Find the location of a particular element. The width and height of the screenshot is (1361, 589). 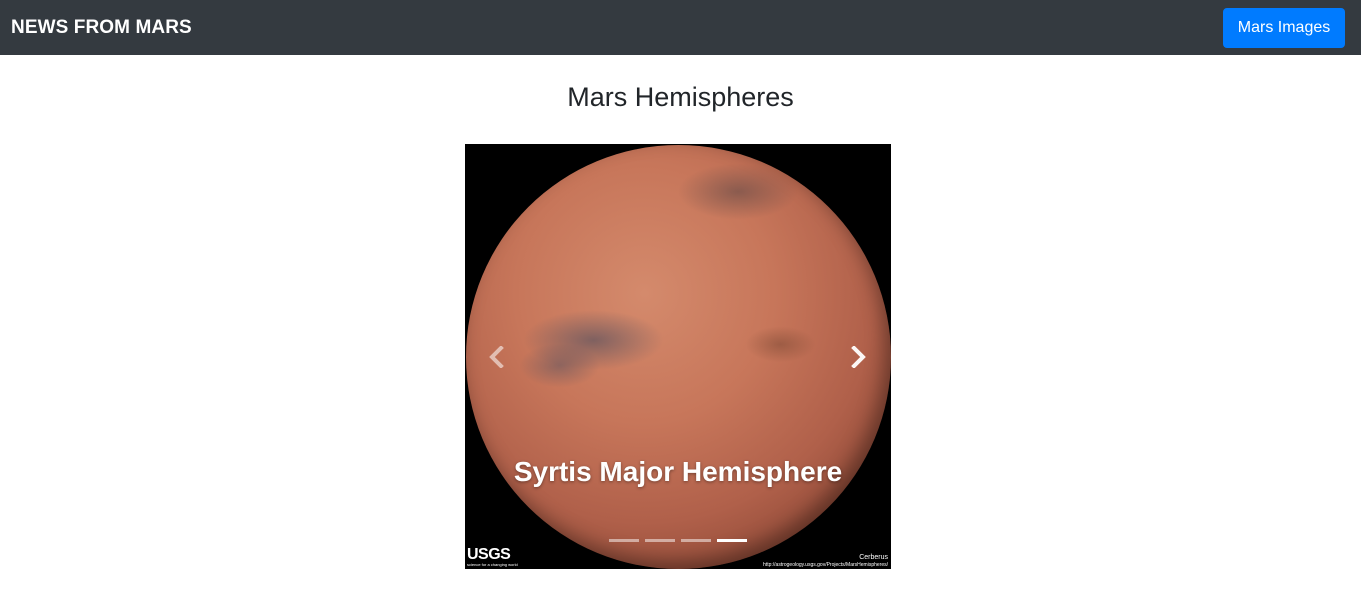

carousel-caption: Syrtis Major Hemisphere is located at coordinates (678, 471).